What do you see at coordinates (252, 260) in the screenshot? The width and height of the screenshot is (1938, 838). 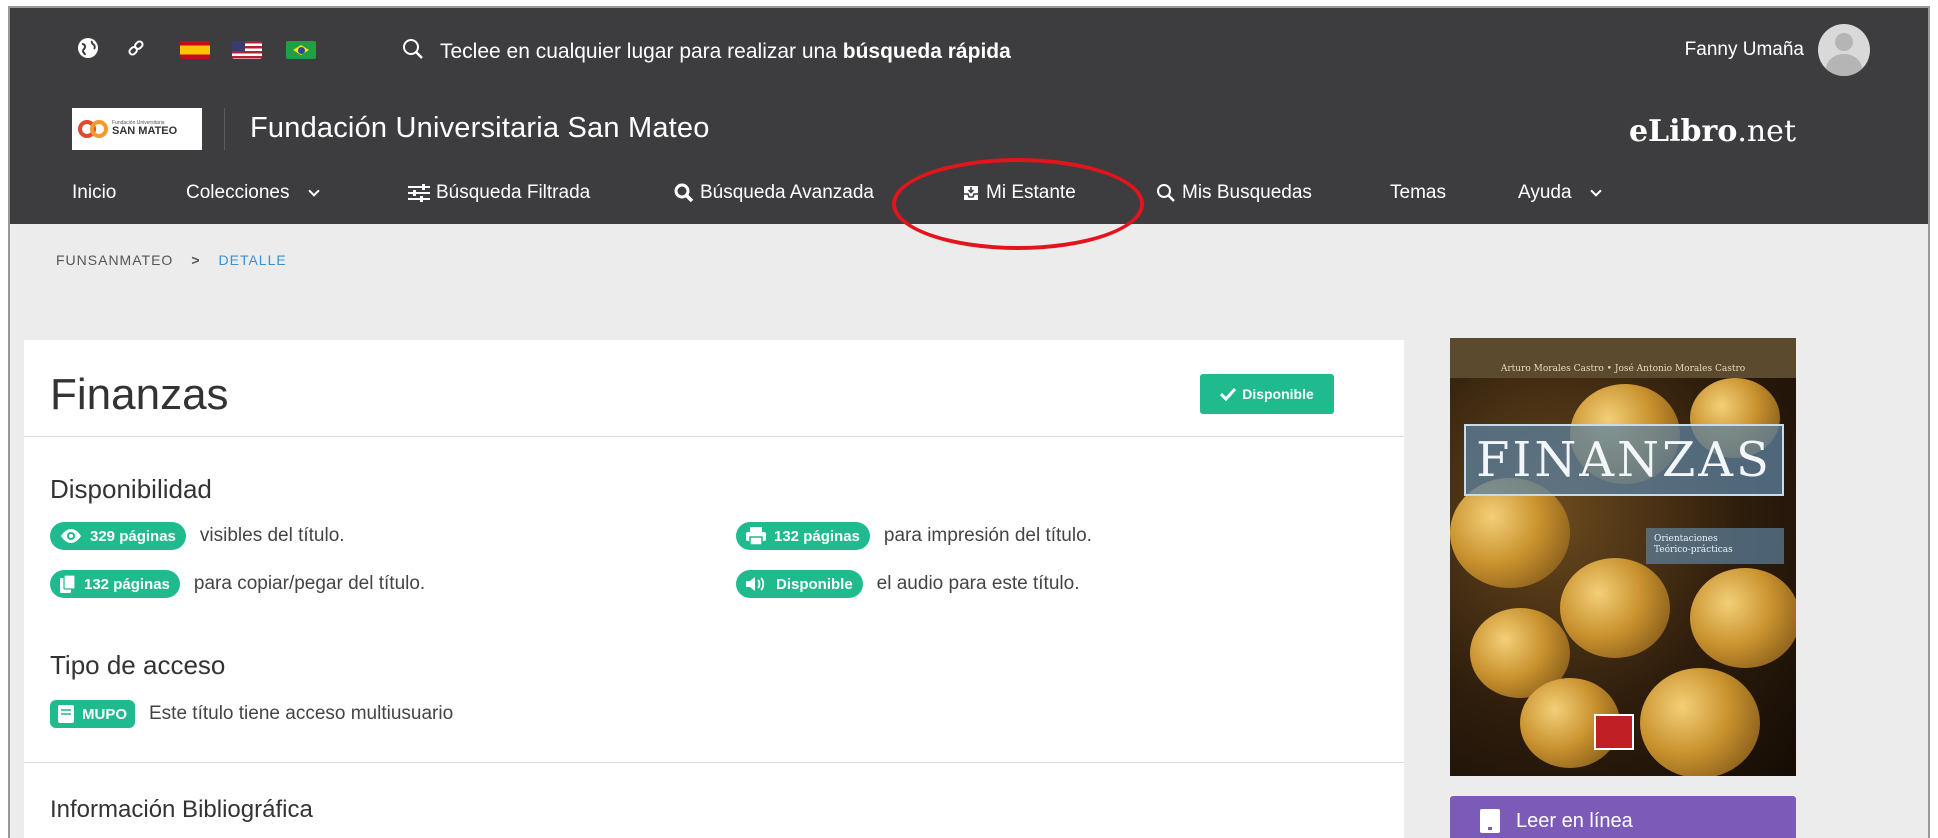 I see `breadcrumb-current: DETALLE` at bounding box center [252, 260].